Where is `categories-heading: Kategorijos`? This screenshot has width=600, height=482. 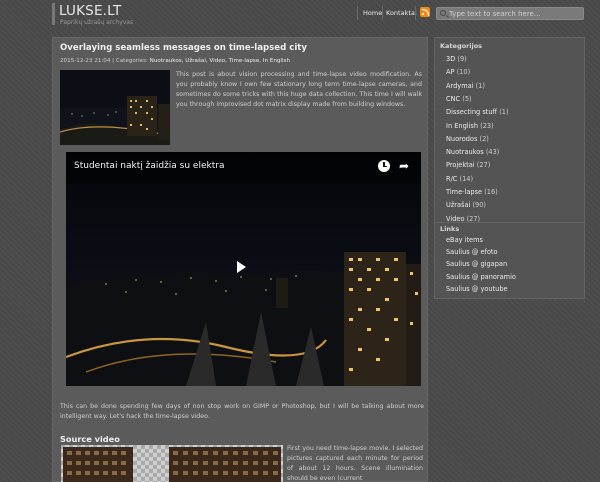 categories-heading: Kategorijos is located at coordinates (461, 46).